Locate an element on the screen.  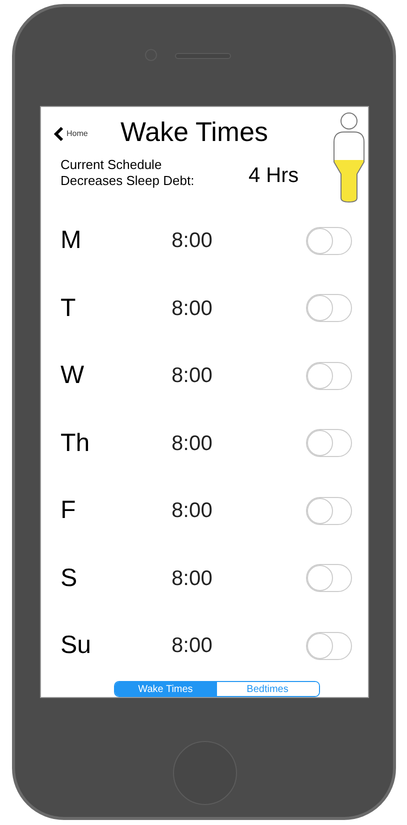
back-chevron-icon is located at coordinates (58, 134).